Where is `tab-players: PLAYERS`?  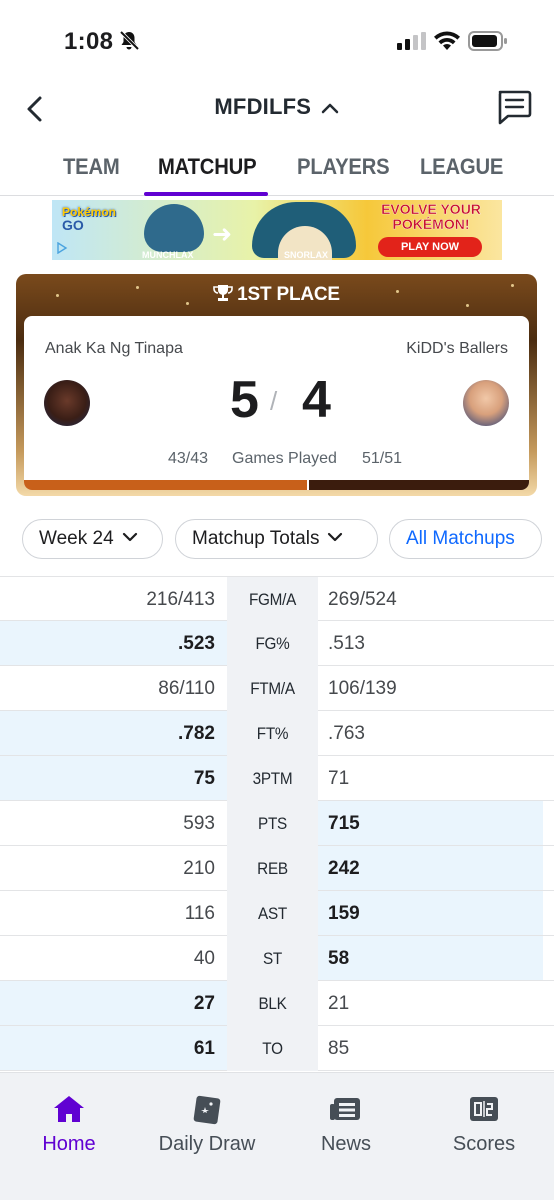
tab-players: PLAYERS is located at coordinates (343, 167).